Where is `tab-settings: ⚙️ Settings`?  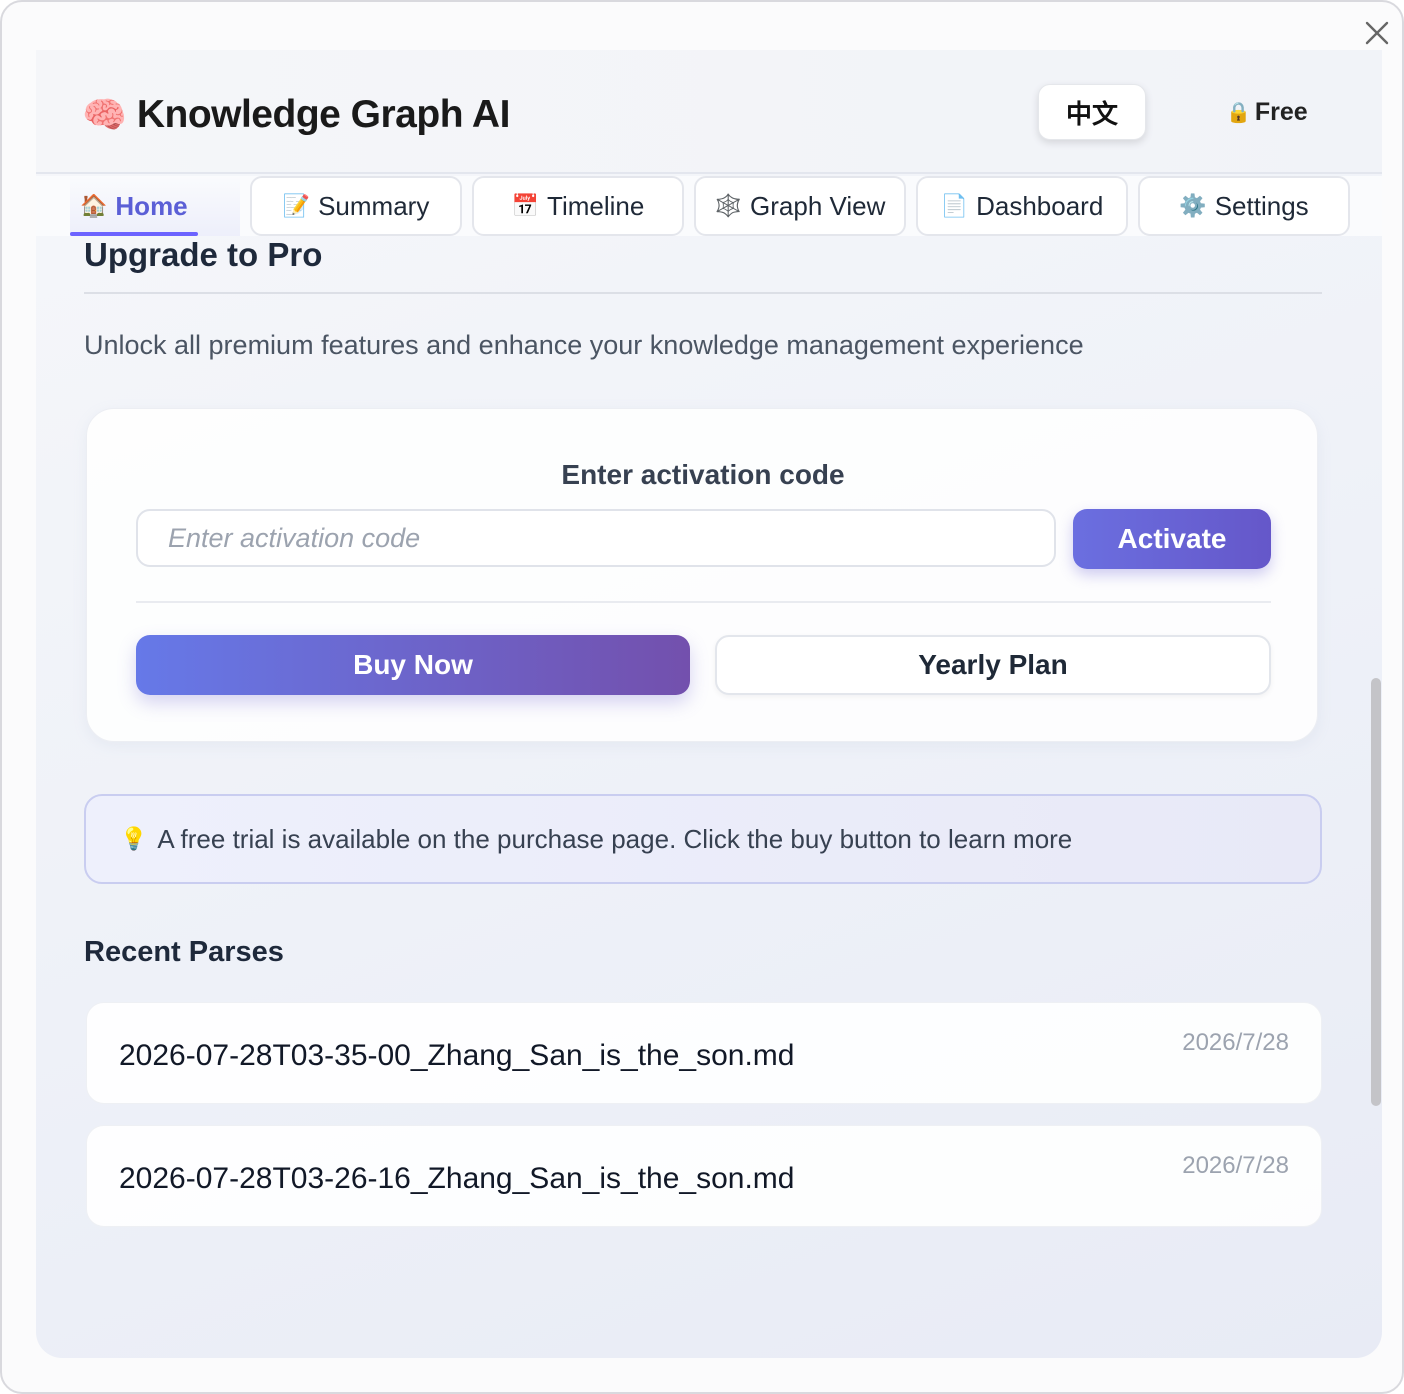 tab-settings: ⚙️ Settings is located at coordinates (1244, 206).